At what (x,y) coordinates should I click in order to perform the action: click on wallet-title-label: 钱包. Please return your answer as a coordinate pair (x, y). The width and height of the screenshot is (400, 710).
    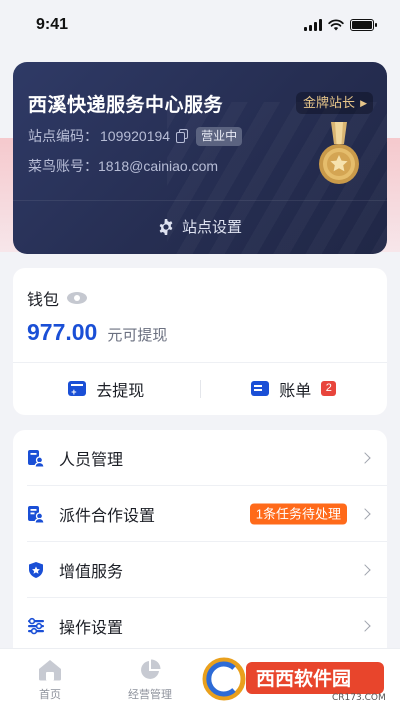
    Looking at the image, I should click on (43, 300).